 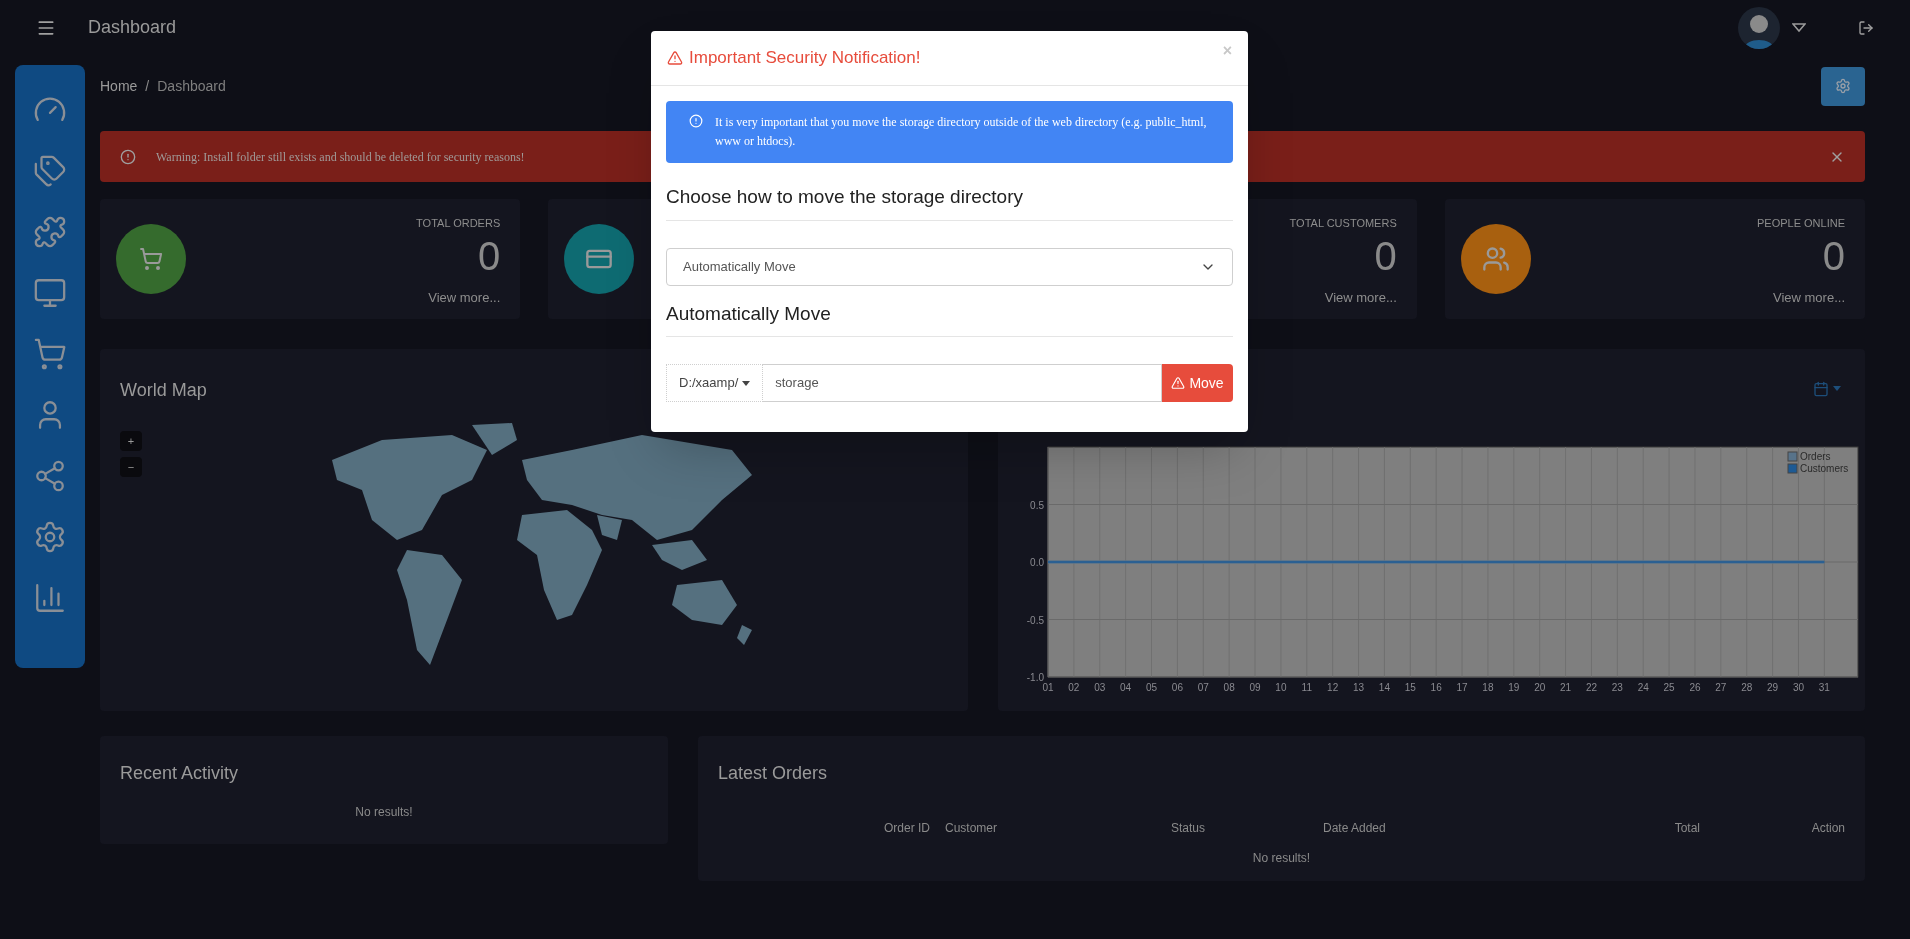 What do you see at coordinates (748, 313) in the screenshot?
I see `section-heading: Automatically Move` at bounding box center [748, 313].